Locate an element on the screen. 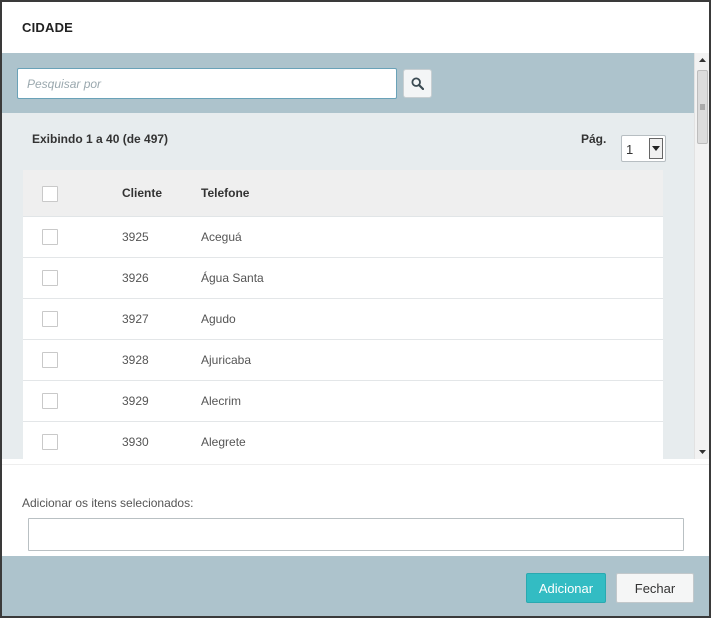 This screenshot has height=618, width=711. cell-cliente: 3925 is located at coordinates (135, 237).